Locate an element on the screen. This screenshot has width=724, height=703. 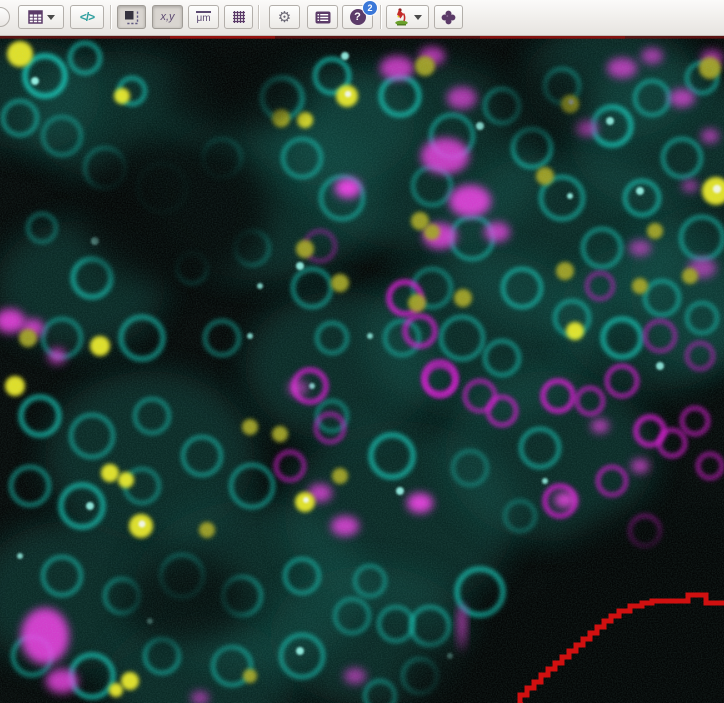
table-dropdown-button is located at coordinates (41, 17).